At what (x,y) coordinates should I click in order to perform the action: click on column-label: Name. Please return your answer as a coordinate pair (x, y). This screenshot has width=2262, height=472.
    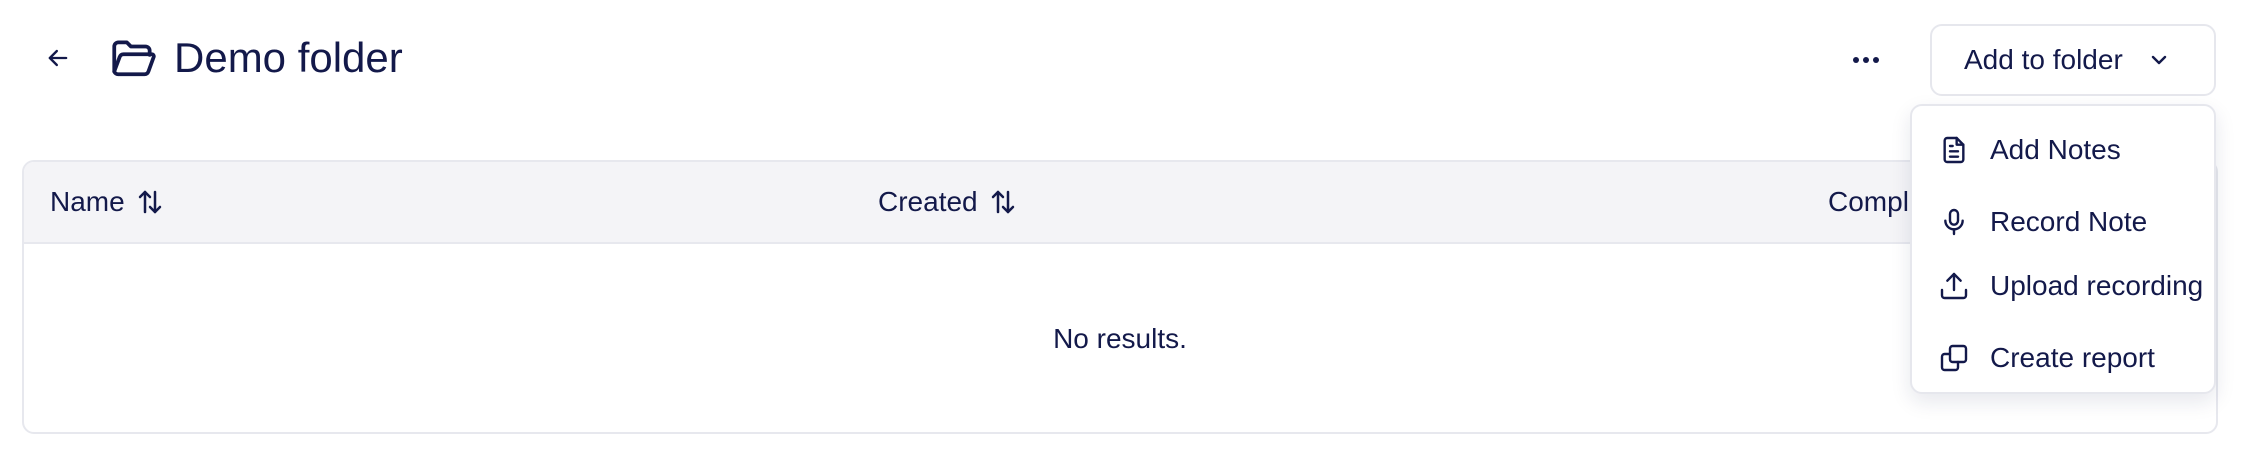
    Looking at the image, I should click on (87, 201).